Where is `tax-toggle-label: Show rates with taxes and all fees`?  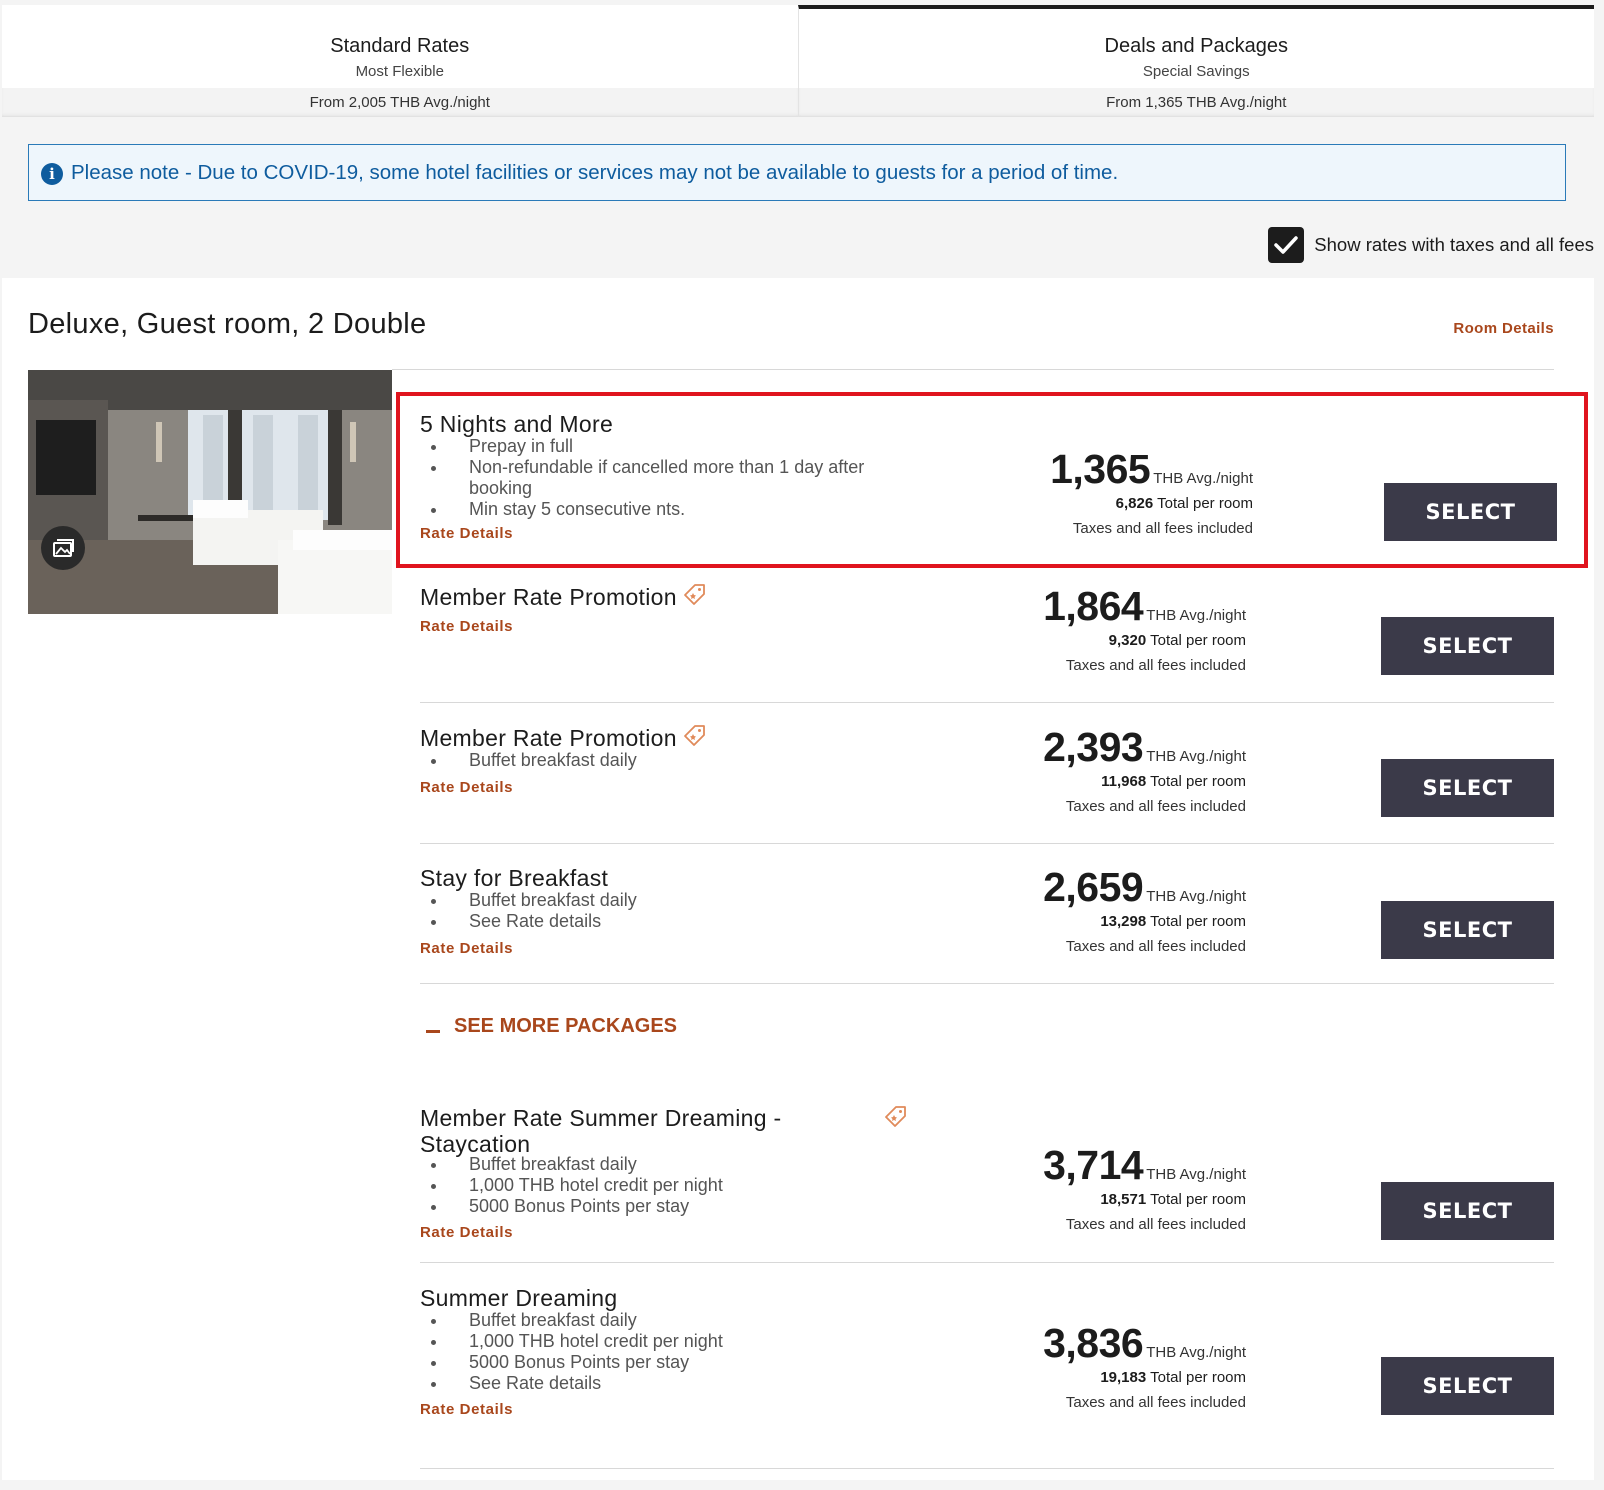 tax-toggle-label: Show rates with taxes and all fees is located at coordinates (1454, 244).